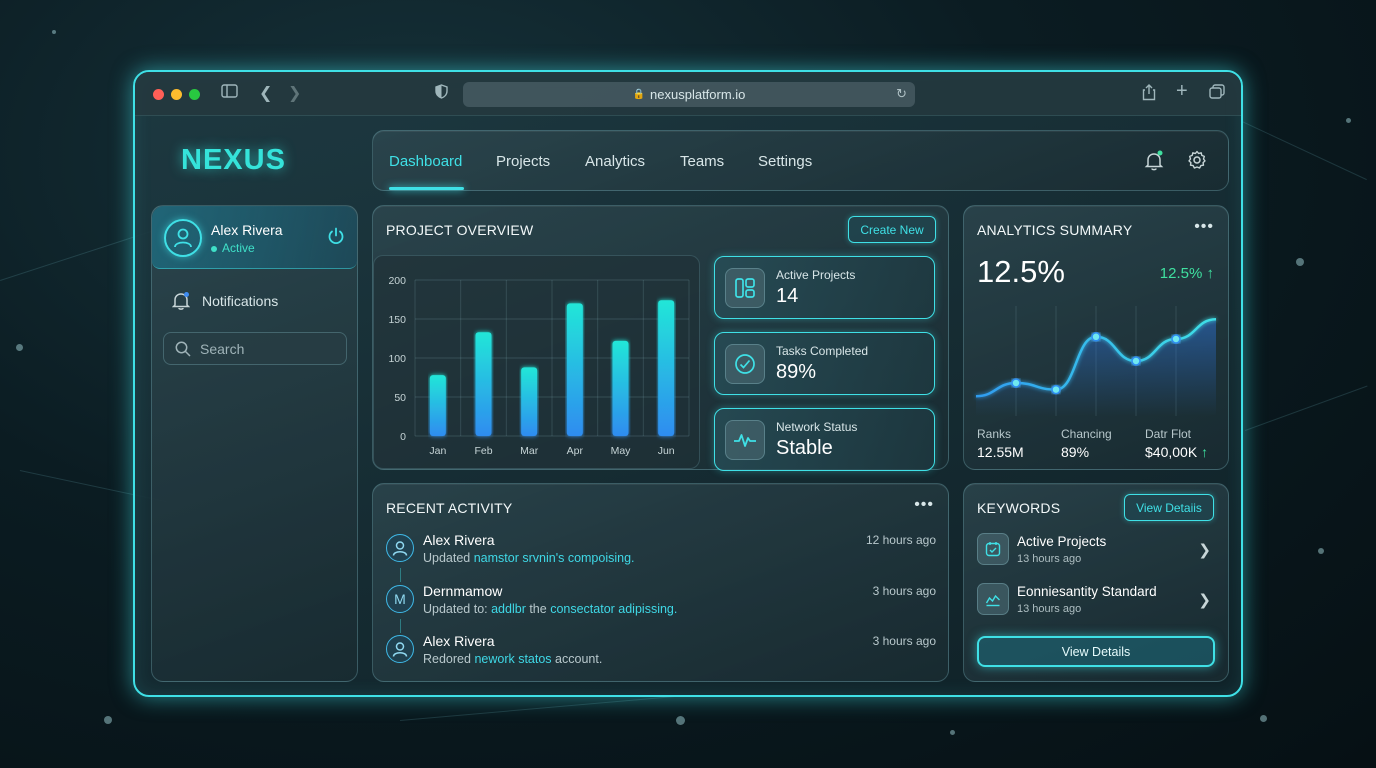  Describe the element at coordinates (745, 288) in the screenshot. I see `dashboard-grid-icon` at that location.